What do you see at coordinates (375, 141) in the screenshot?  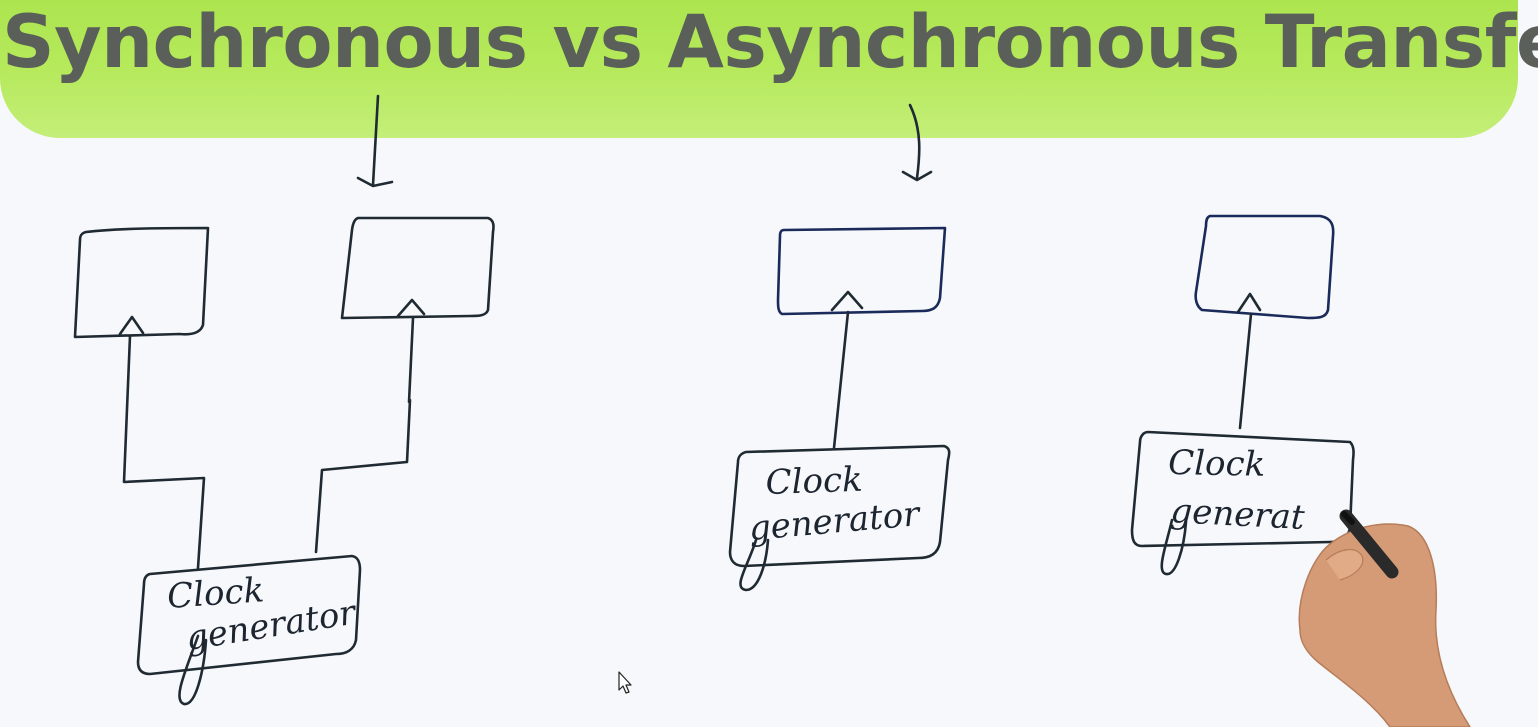 I see `arrow-to-synchronous` at bounding box center [375, 141].